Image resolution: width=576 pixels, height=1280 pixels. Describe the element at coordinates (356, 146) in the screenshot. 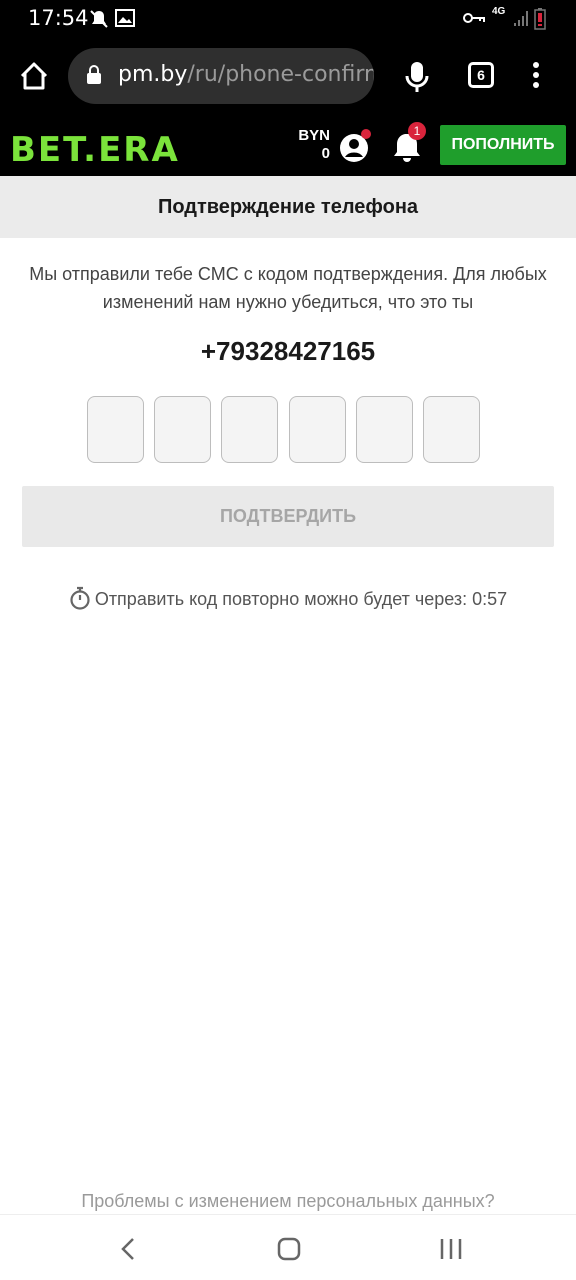

I see `user-profile-icon` at that location.